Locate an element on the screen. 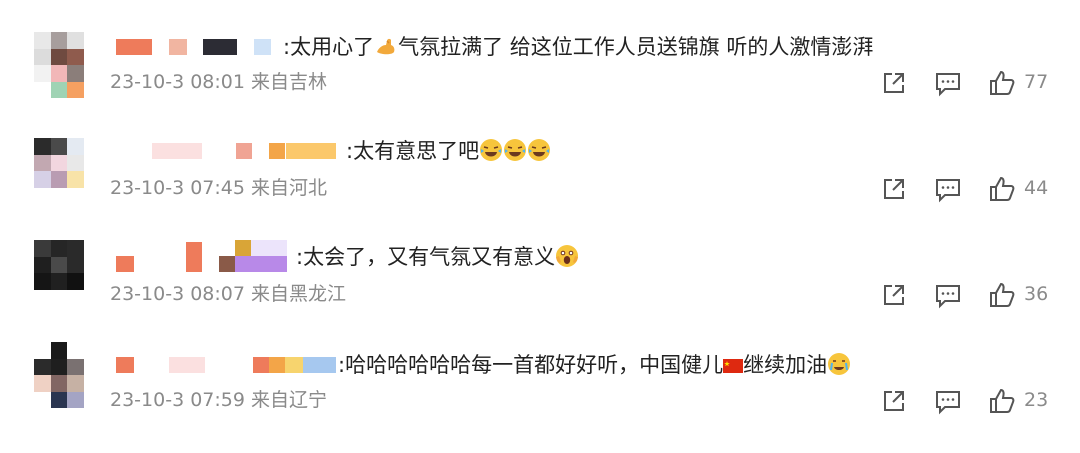 This screenshot has width=1080, height=453. comment-meta: 23-10-3 08:07 来自黑龙江 is located at coordinates (228, 294).